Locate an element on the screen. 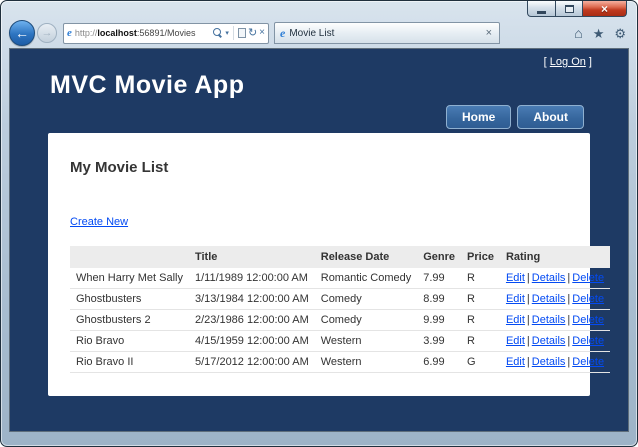  favorites-star-icon: ★ is located at coordinates (599, 33).